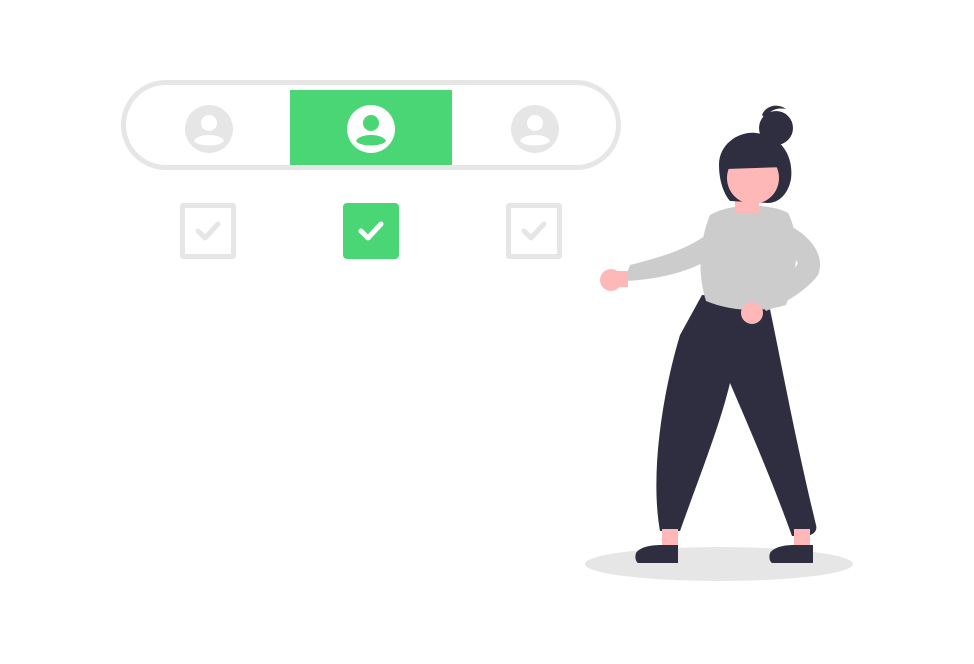 This screenshot has width=974, height=664. Describe the element at coordinates (791, 554) in the screenshot. I see `right-shoe` at that location.